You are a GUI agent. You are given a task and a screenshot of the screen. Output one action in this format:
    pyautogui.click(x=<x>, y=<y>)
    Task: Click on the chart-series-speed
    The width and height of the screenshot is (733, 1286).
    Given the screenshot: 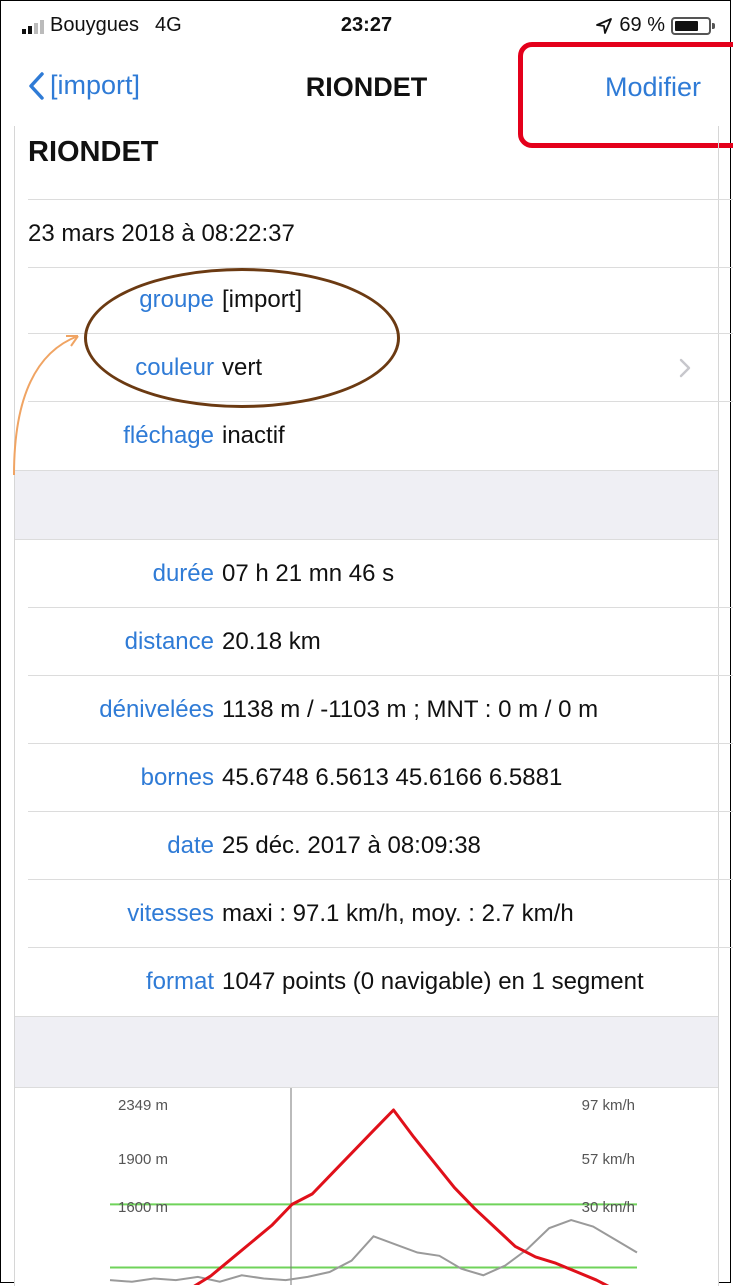 What is the action you would take?
    pyautogui.click(x=373, y=1250)
    